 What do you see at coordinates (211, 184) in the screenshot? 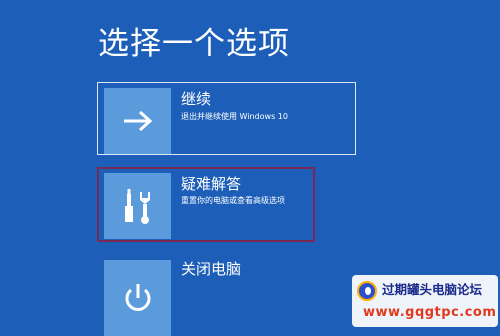
I see `option-troubleshoot-label: 疑难解答` at bounding box center [211, 184].